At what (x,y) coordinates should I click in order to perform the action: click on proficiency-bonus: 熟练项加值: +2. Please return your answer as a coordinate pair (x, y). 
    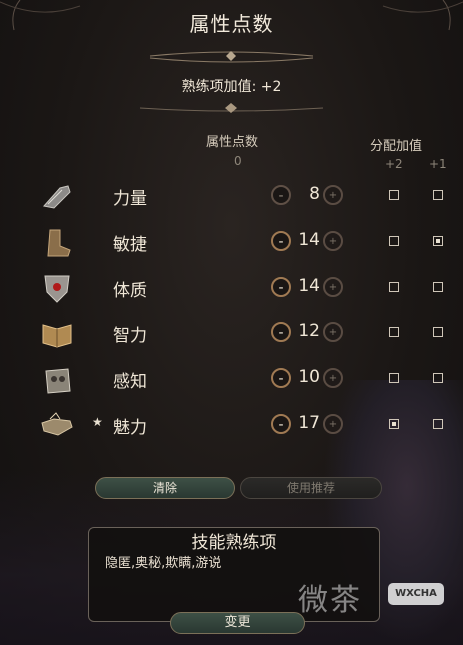
    Looking at the image, I should click on (231, 87).